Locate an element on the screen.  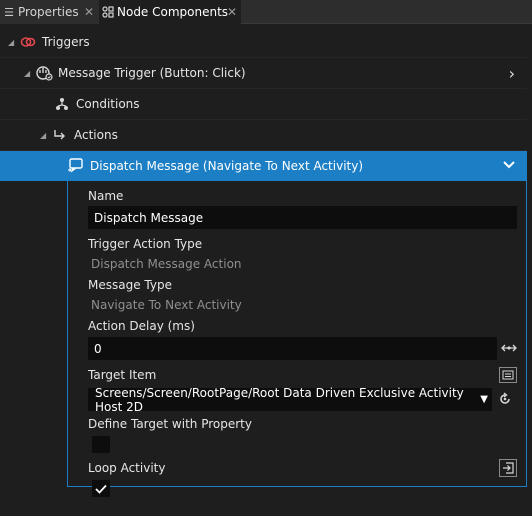
tab-node-components-label: Node Components is located at coordinates (173, 12).